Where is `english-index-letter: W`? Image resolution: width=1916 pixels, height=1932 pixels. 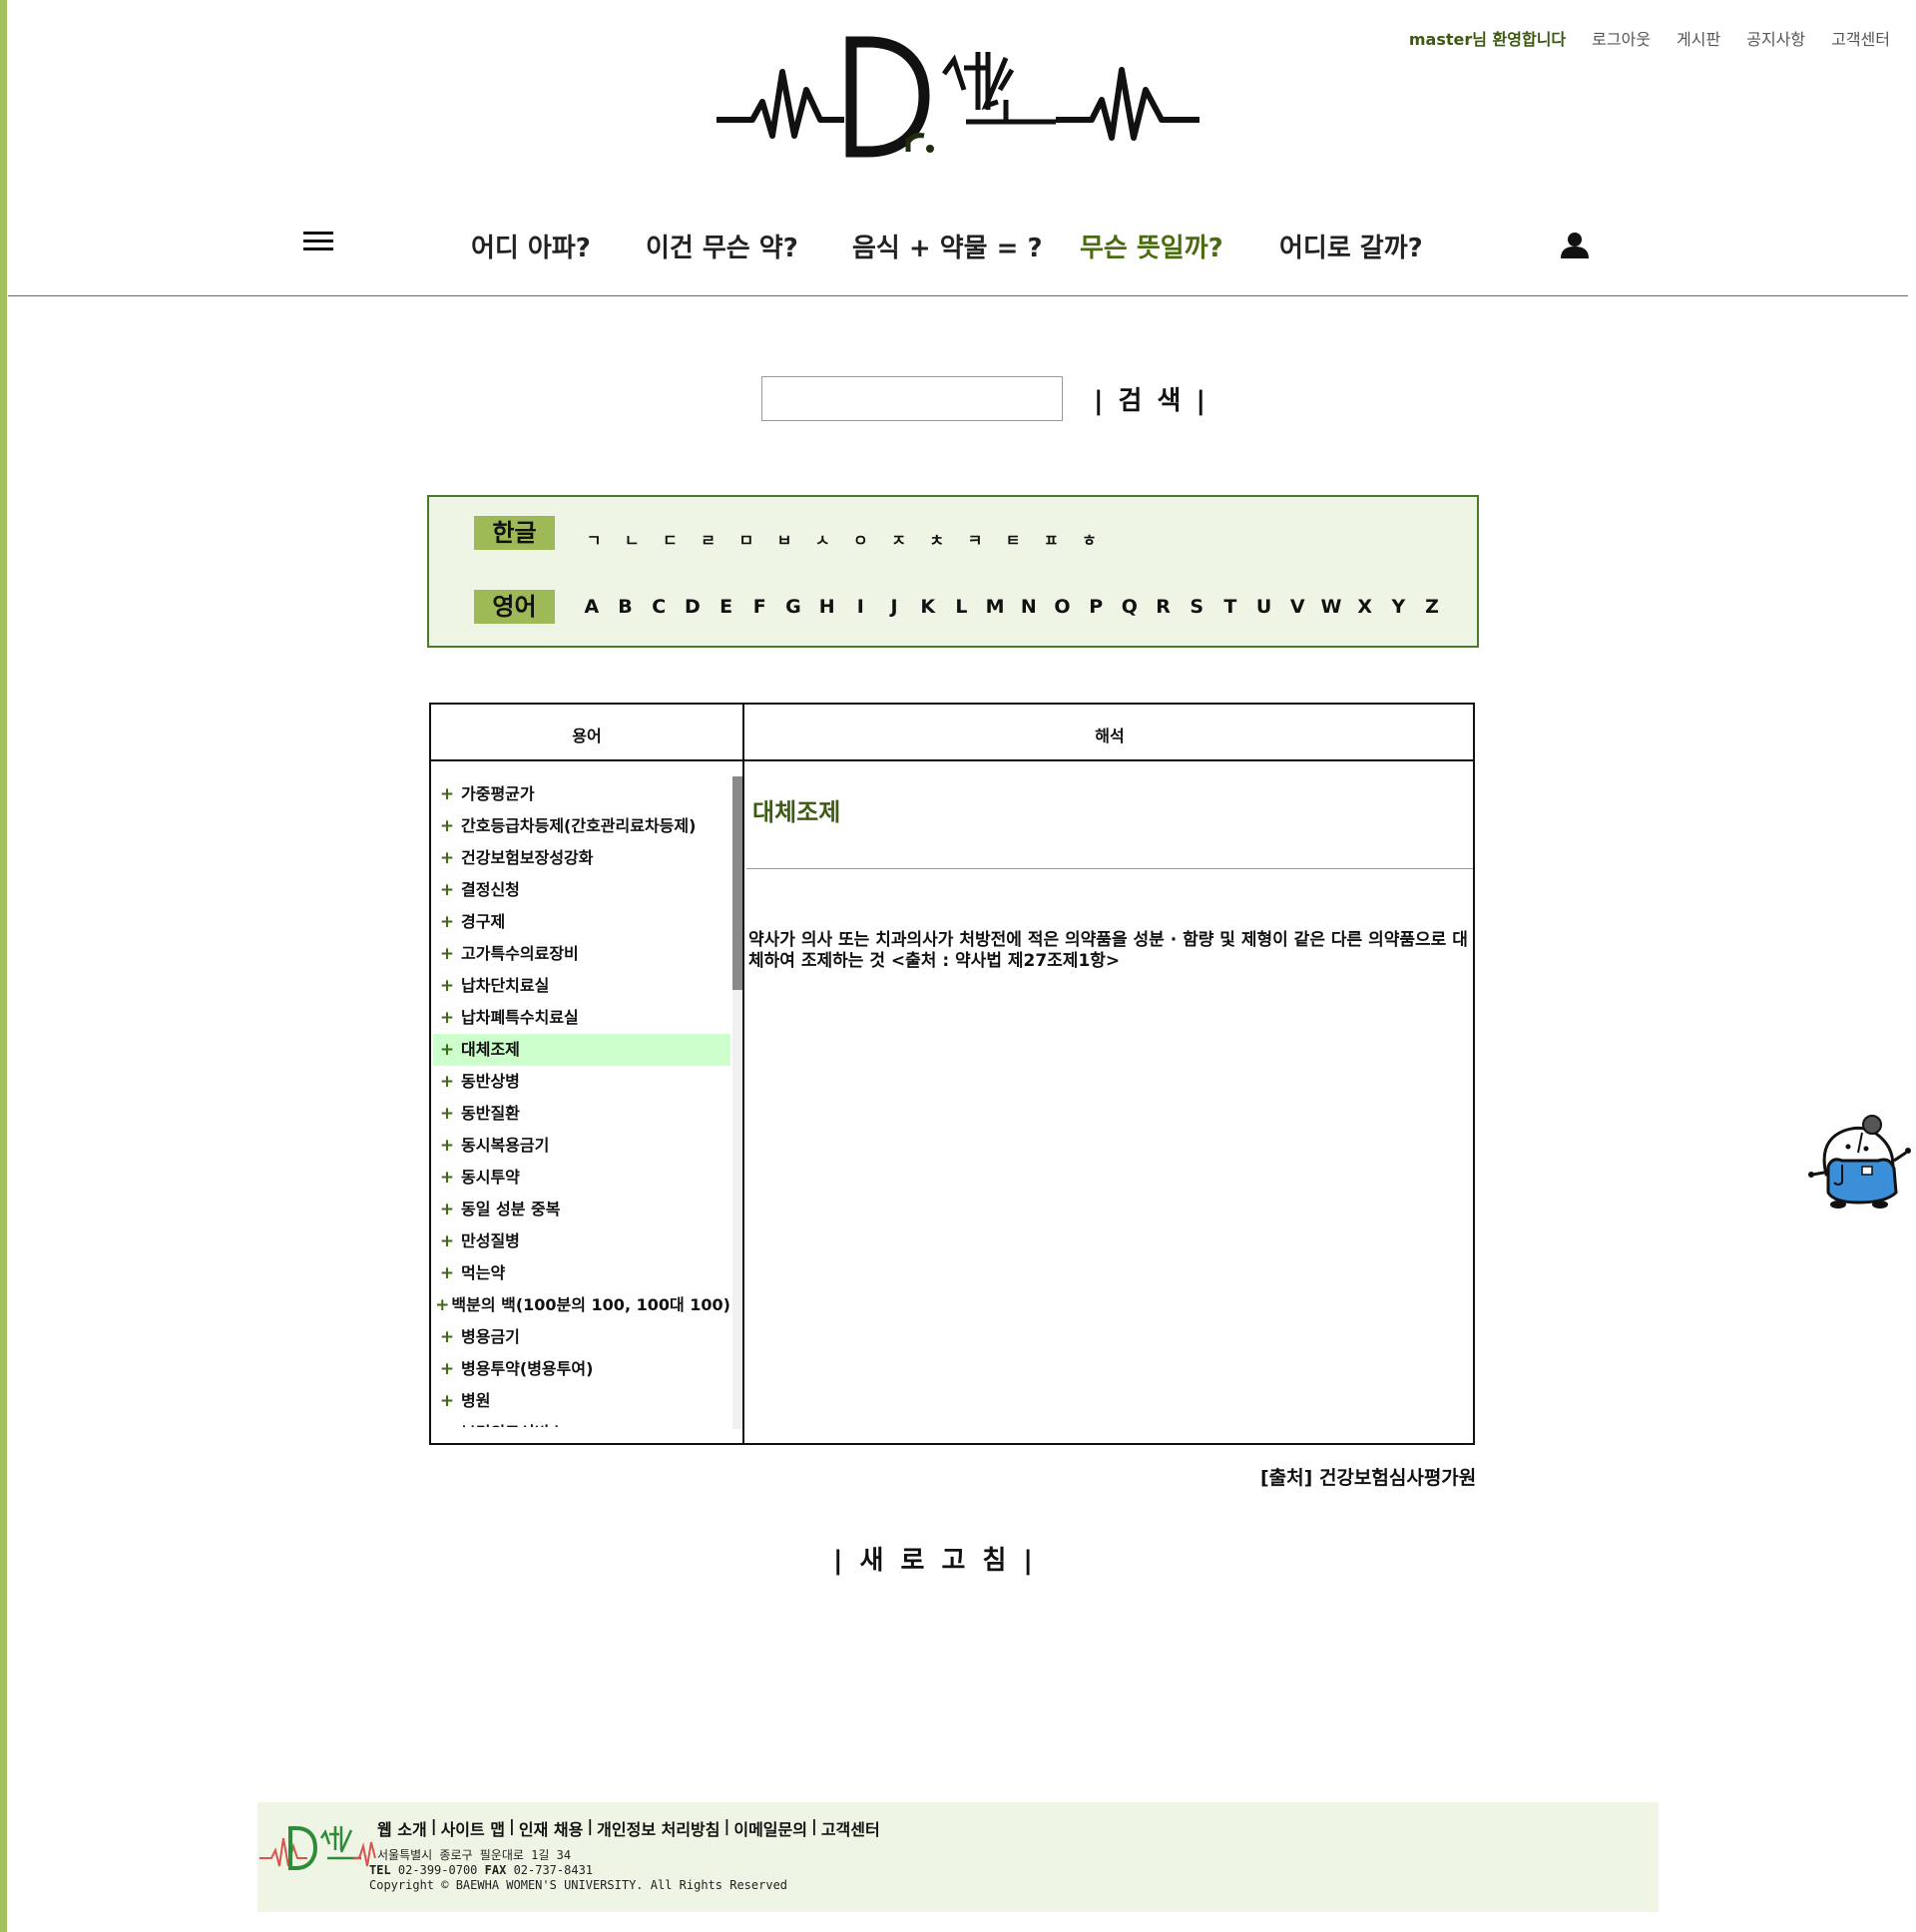 english-index-letter: W is located at coordinates (1331, 607).